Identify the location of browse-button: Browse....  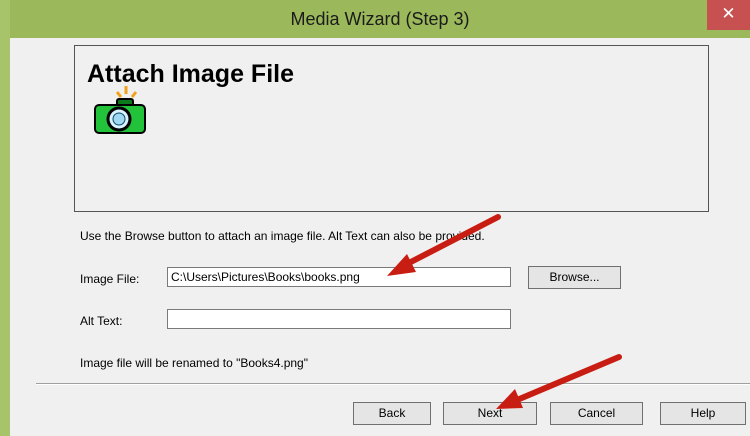
(574, 277).